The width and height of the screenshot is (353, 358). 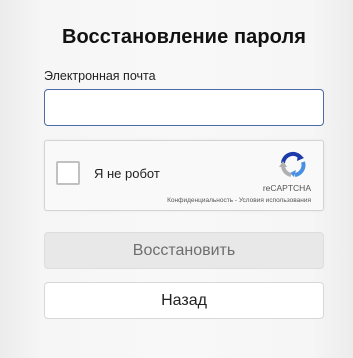 I want to click on recaptcha-brand-label: reCAPTCHA, so click(x=286, y=188).